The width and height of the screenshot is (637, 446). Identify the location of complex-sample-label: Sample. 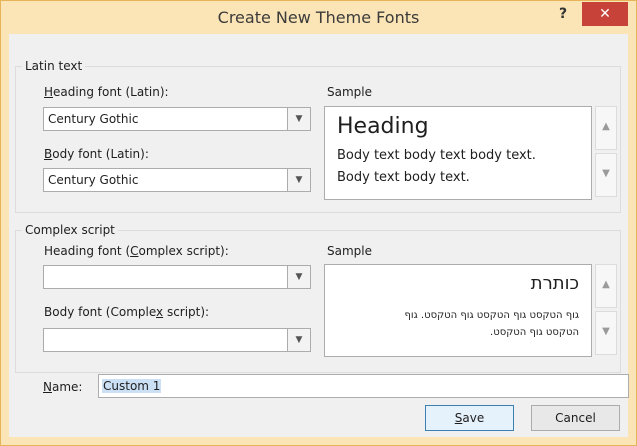
(349, 251).